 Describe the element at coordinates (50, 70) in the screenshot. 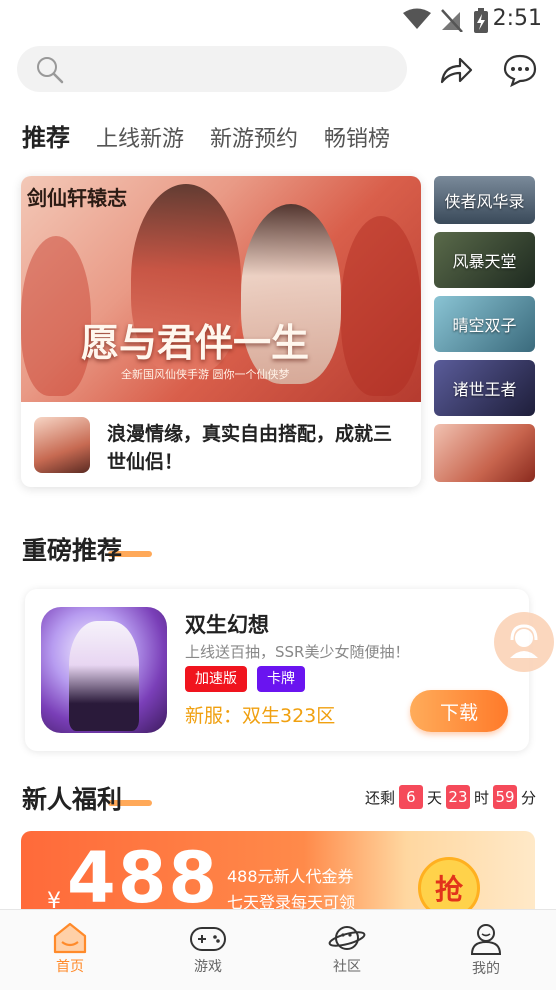

I see `search-icon` at that location.